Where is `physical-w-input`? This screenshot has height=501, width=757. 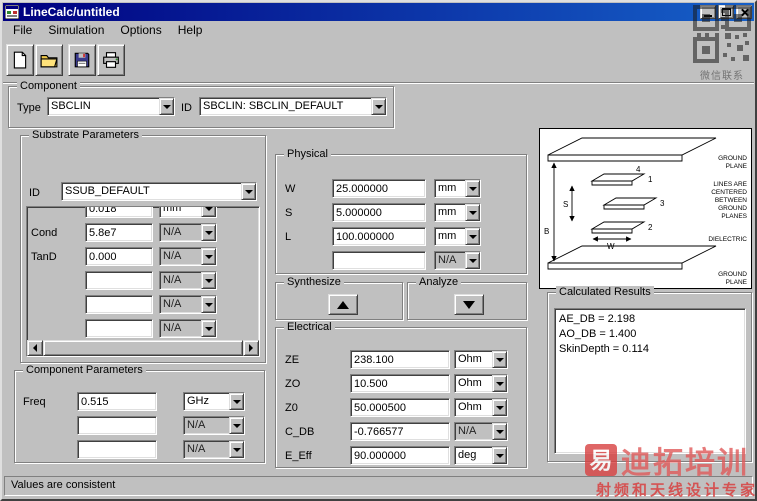
physical-w-input is located at coordinates (379, 188).